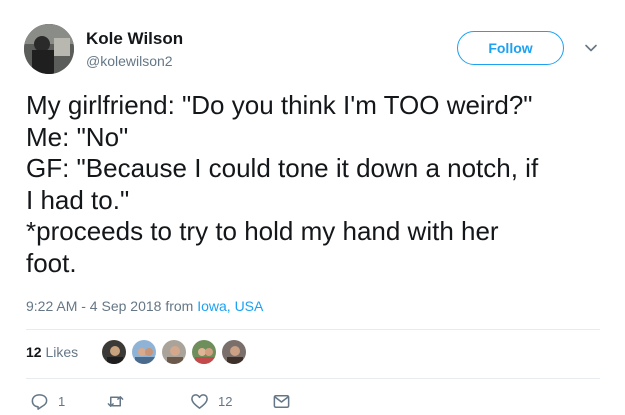 Image resolution: width=625 pixels, height=415 pixels. I want to click on avatar, so click(49, 49).